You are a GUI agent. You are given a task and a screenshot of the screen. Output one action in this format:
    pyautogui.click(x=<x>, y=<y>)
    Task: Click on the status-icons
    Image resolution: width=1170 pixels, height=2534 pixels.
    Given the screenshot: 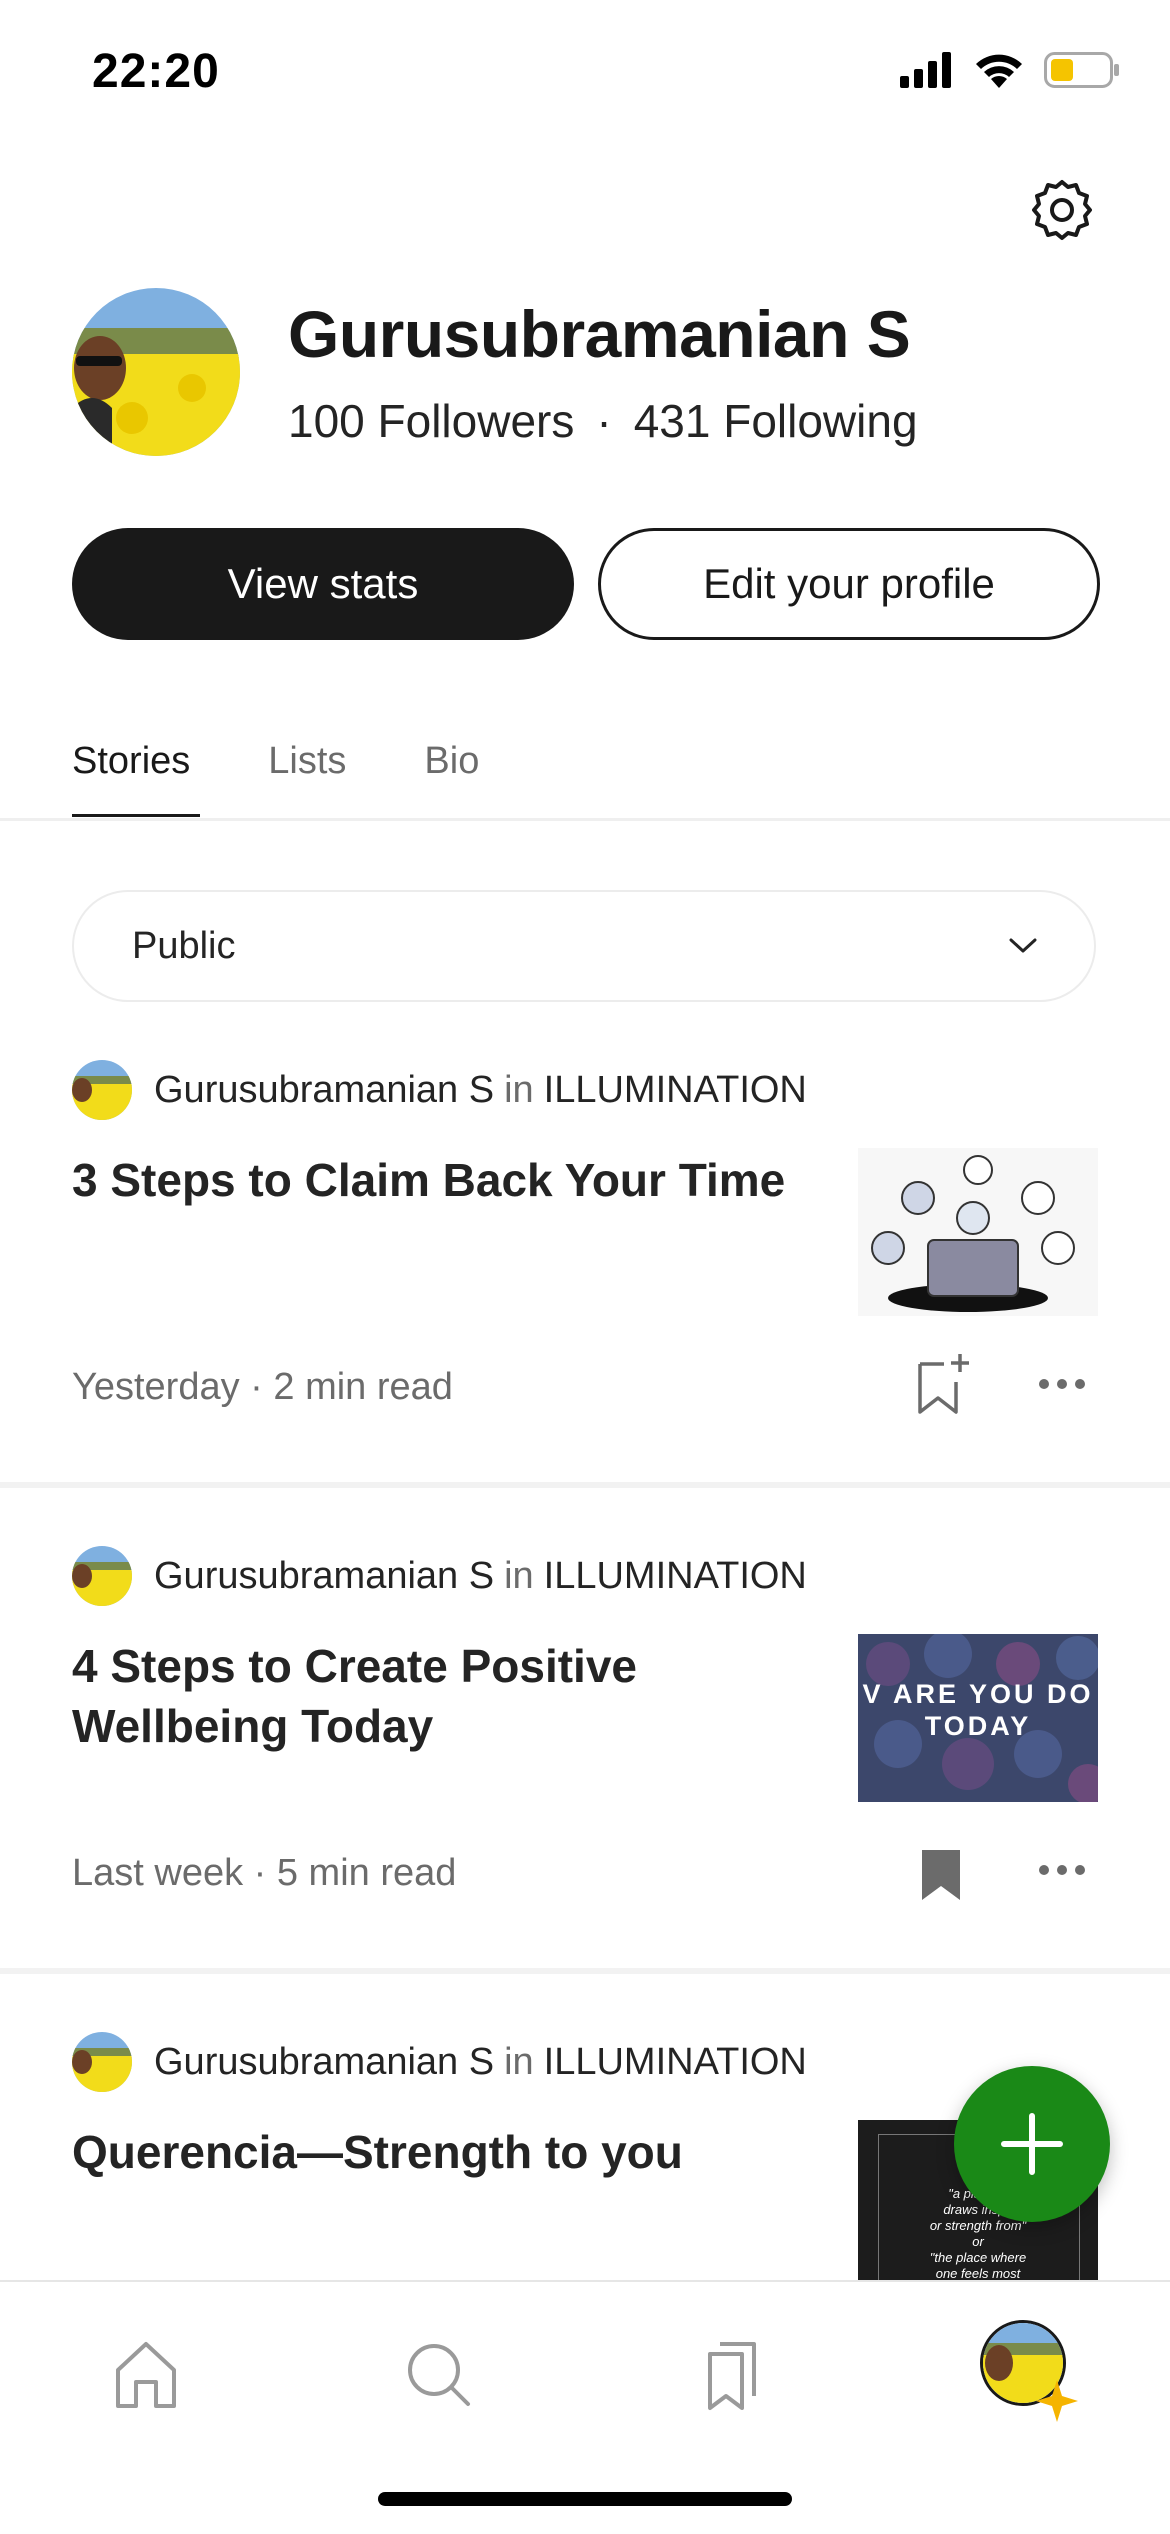 What is the action you would take?
    pyautogui.click(x=1010, y=70)
    